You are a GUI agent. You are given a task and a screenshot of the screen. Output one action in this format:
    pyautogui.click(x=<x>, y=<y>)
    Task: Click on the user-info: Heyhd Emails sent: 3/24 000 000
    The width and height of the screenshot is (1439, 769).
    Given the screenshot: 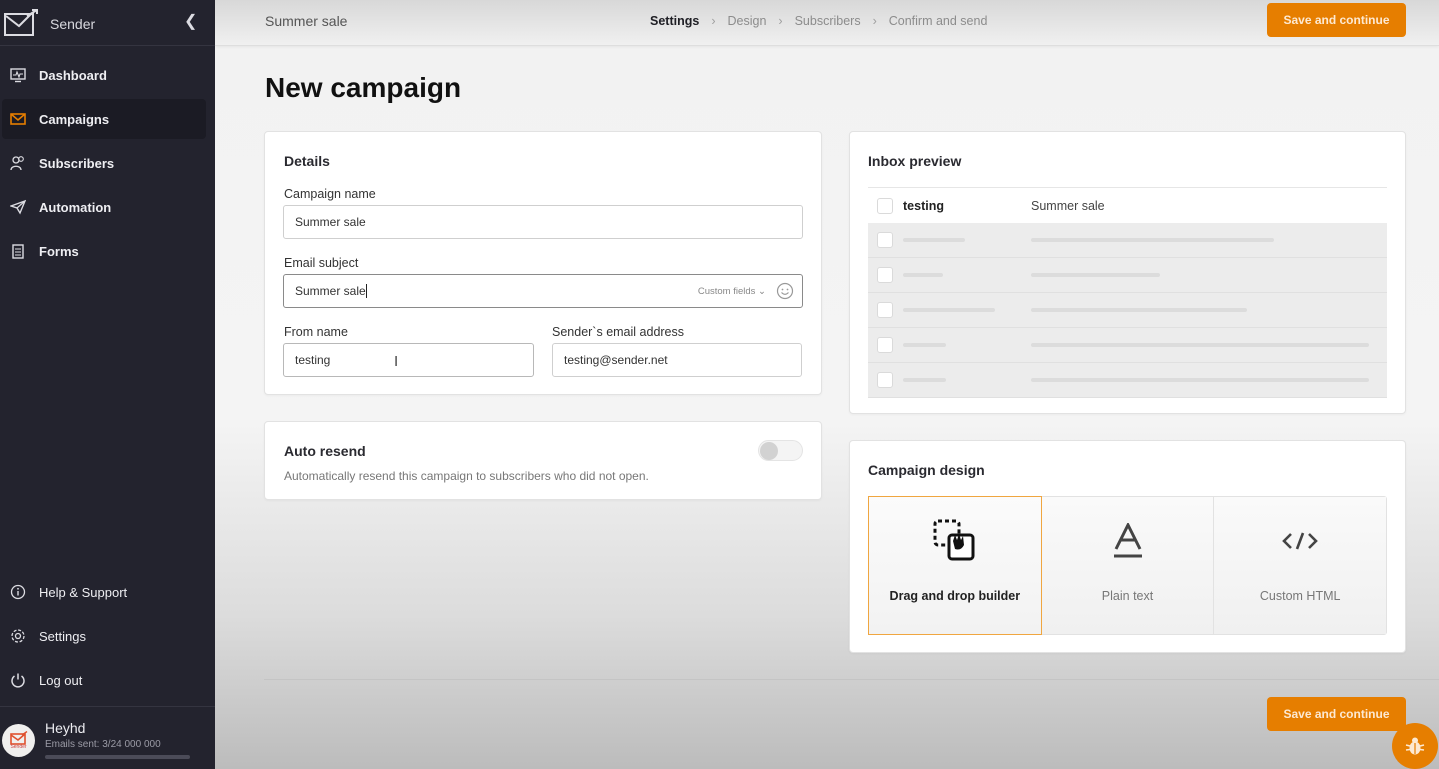 What is the action you would take?
    pyautogui.click(x=117, y=739)
    